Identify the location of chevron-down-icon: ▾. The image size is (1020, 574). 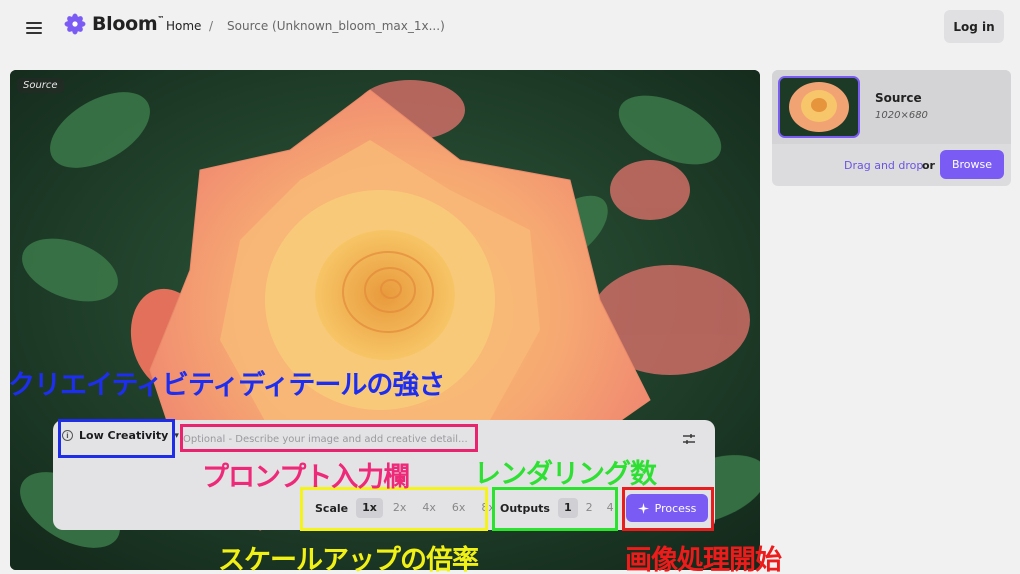
(176, 435).